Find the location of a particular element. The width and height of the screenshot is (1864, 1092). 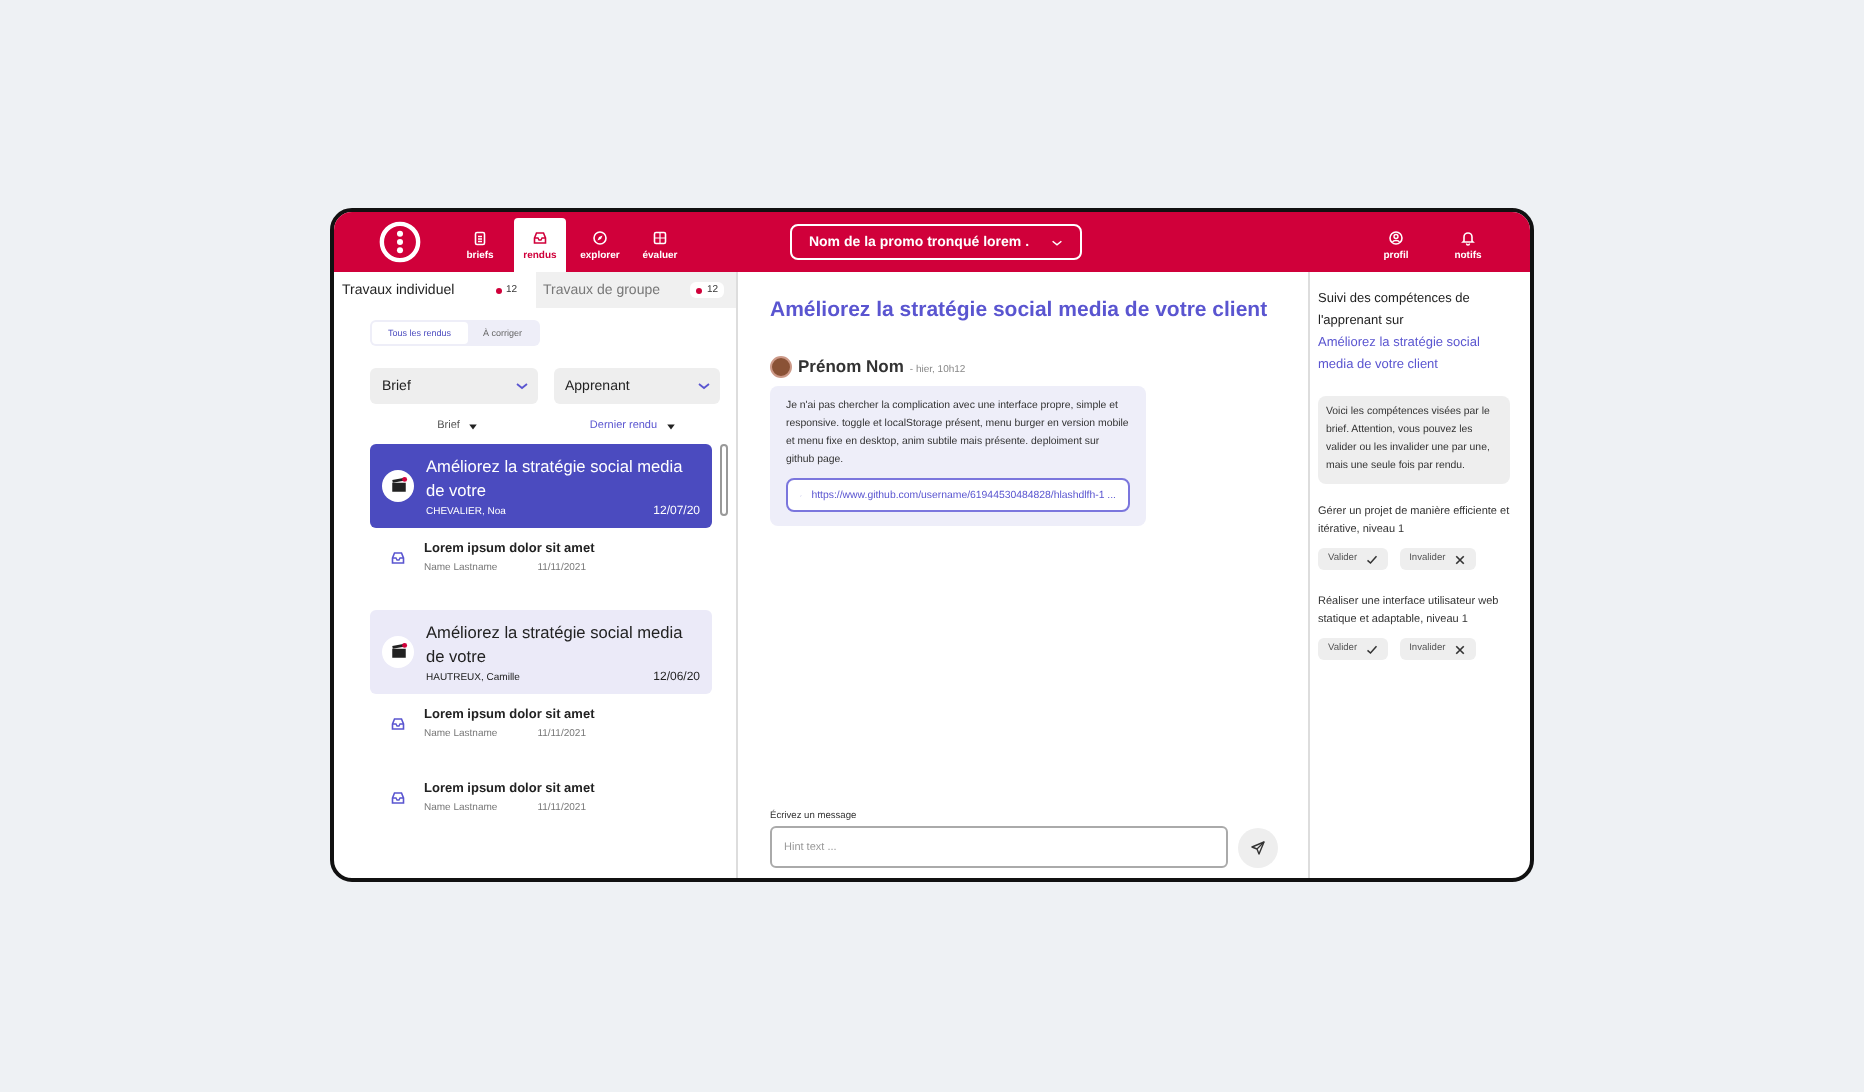

scrollbar is located at coordinates (723, 480).